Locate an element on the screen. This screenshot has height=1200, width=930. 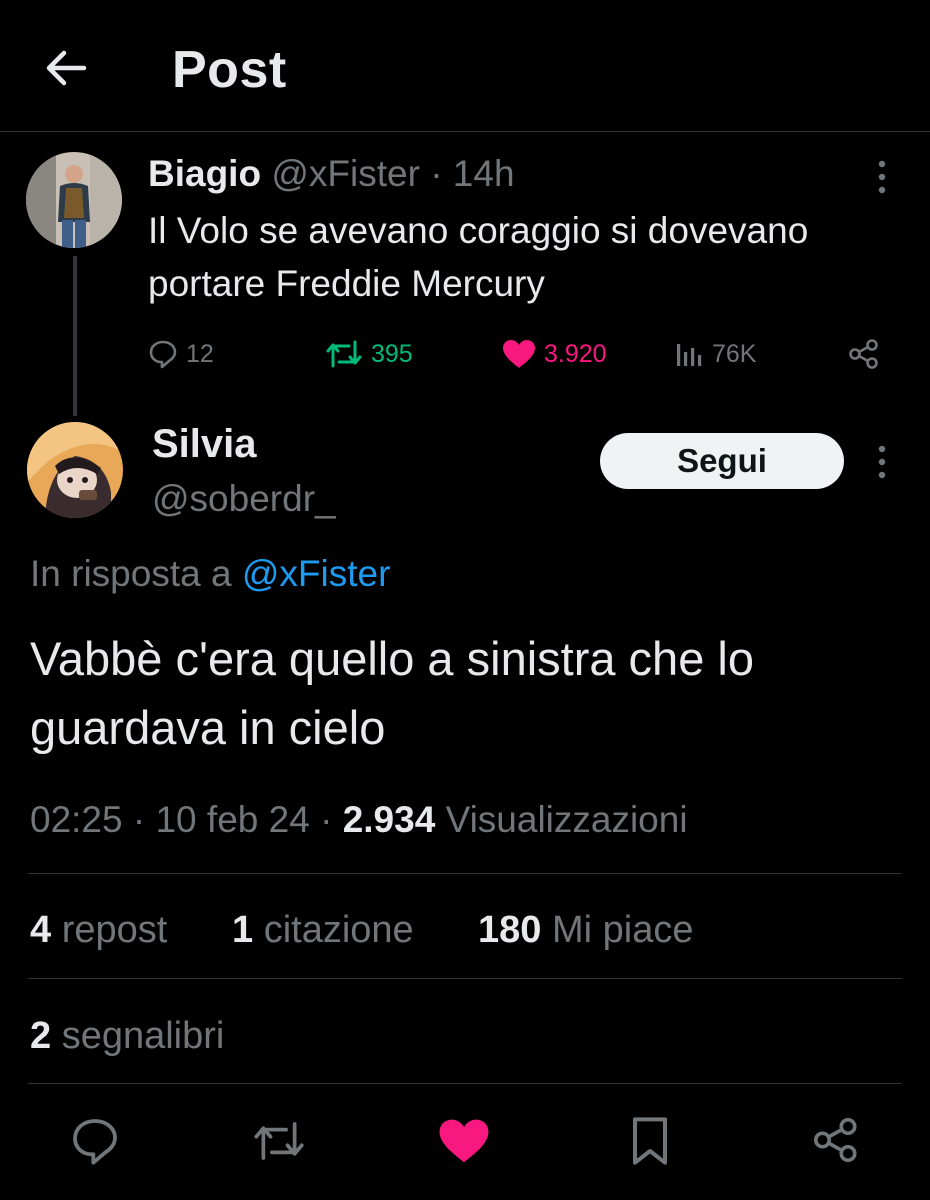
quotes-label: citazione is located at coordinates (338, 930).